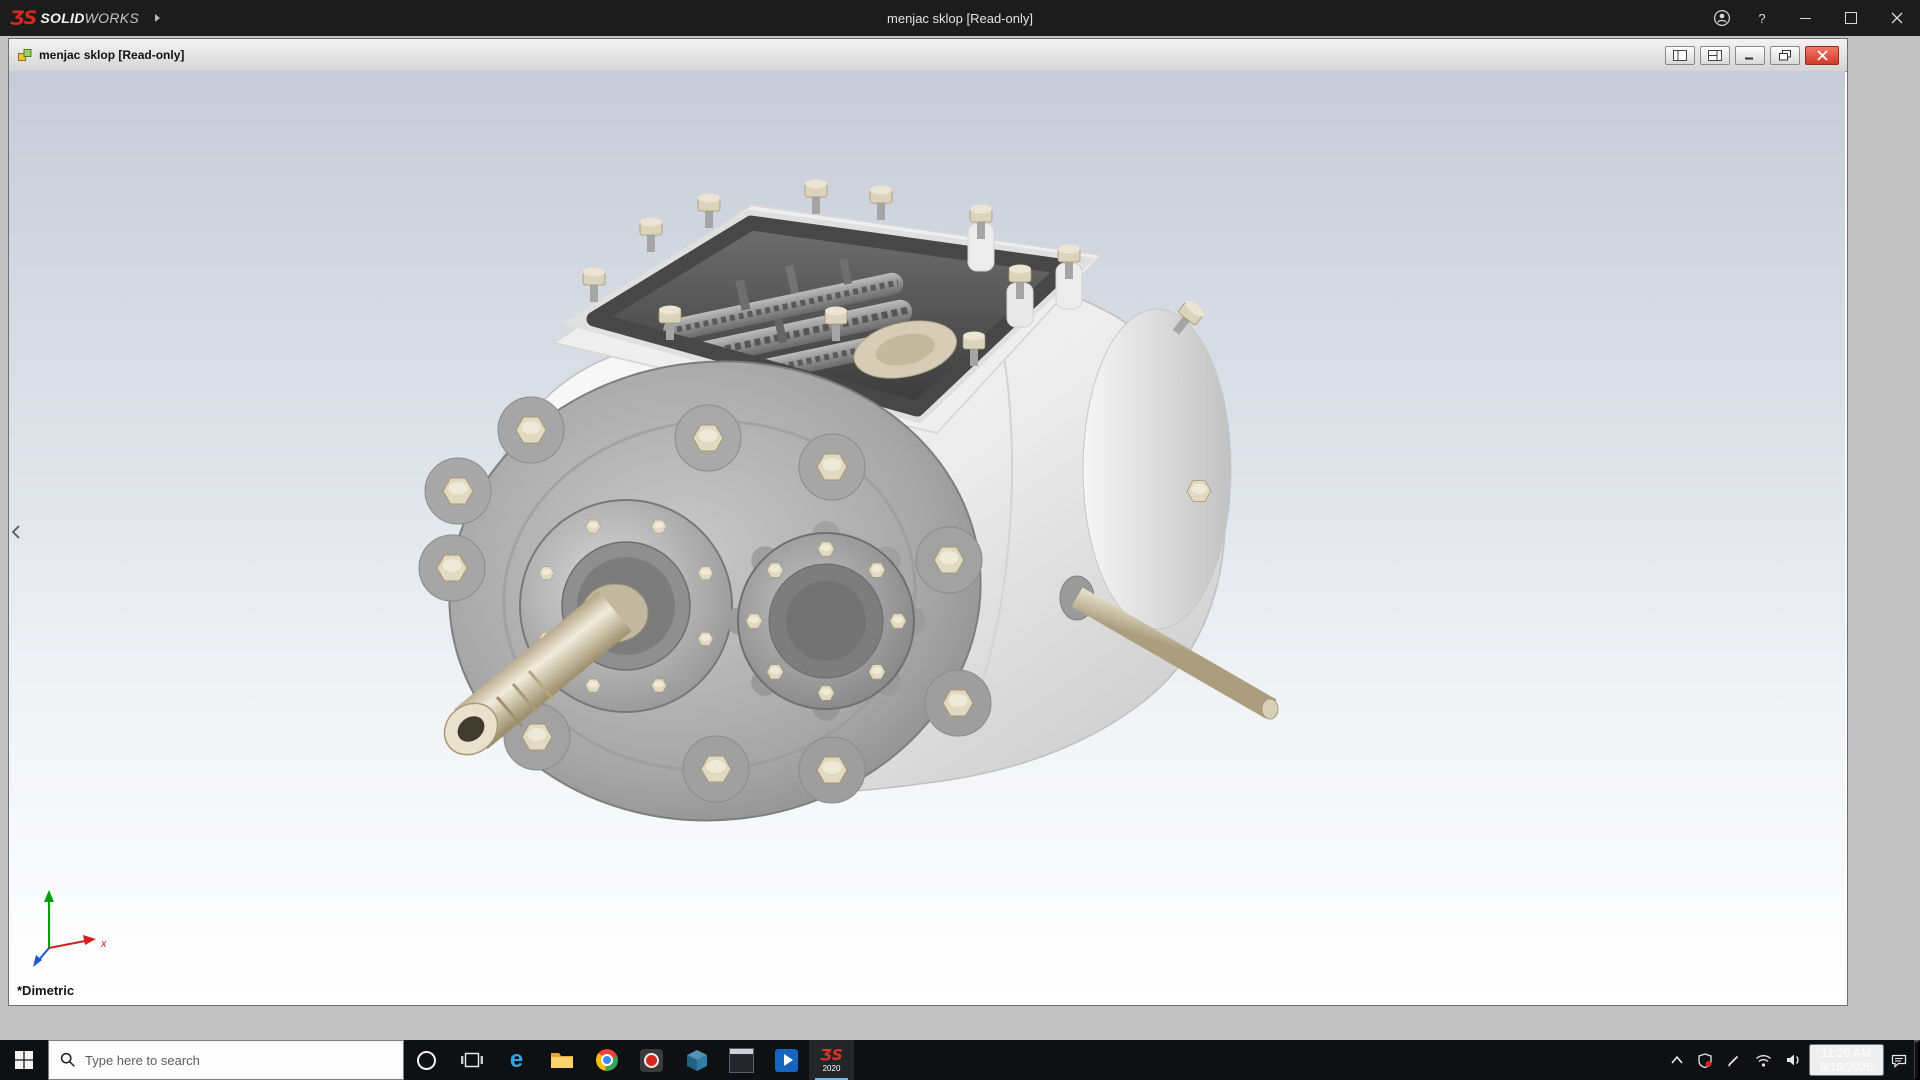 Image resolution: width=1920 pixels, height=1080 pixels. I want to click on hidden-icons-chevron, so click(1677, 1060).